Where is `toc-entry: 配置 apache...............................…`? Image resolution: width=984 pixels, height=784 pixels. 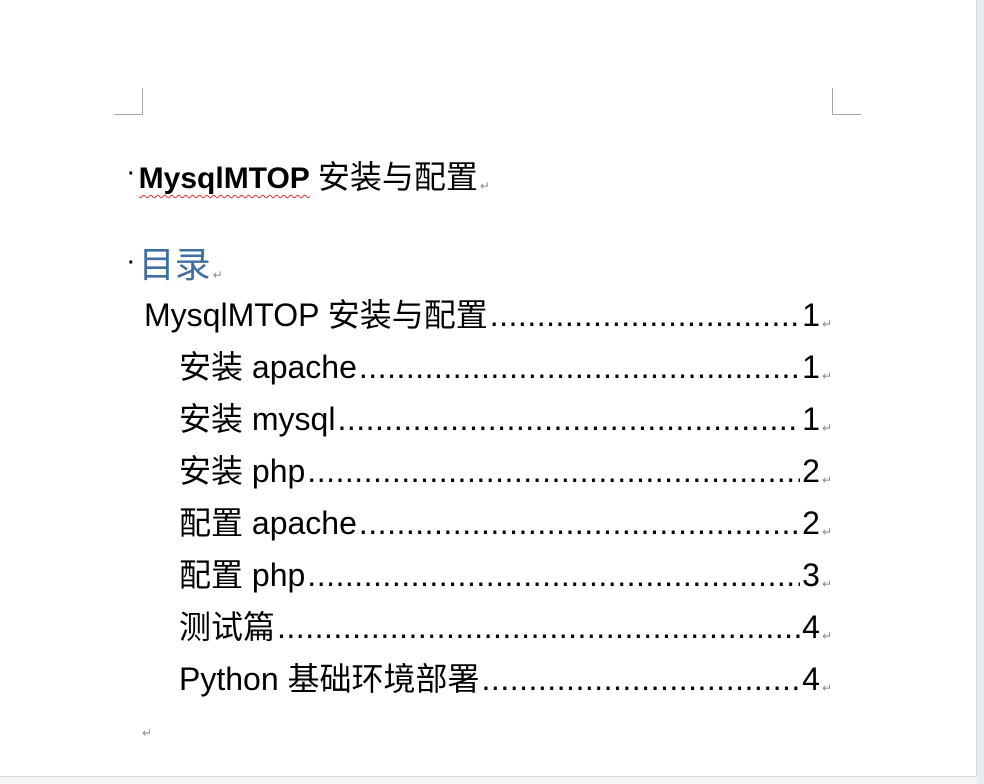 toc-entry: 配置 apache...............................… is located at coordinates (505, 520).